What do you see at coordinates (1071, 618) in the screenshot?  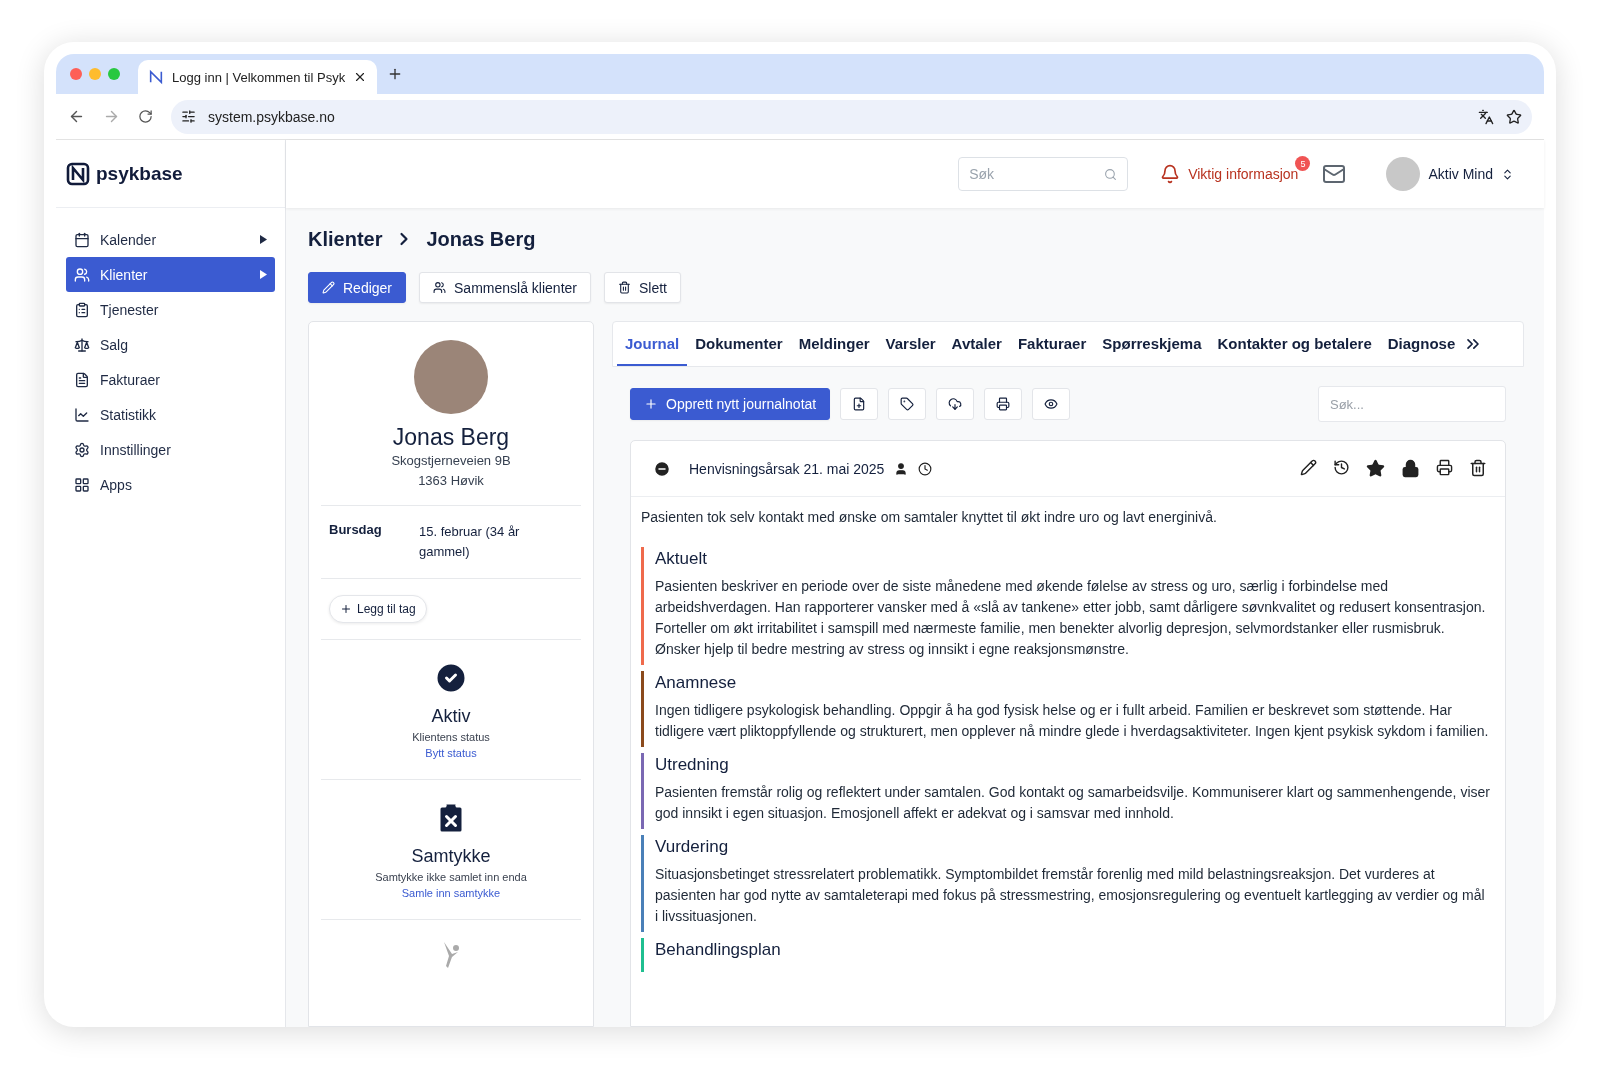 I see `section-text: Pasienten beskriver en periode over de siste månedene med økende følelse av stress og uro, særlig i forbindelse med arbeidshverdagen. Han rapporterer vansker med å «slå av tankene» etter jobb, samt dårligere søvnkvalitet og redusert konsentrasjon. Forteller om økt irritabilitet i samspill med nærmeste familie, men benekter alvorlig depresjon, selvmordstanker eller rusmisbruk. Ønsker hjelp til bedre mestring av stress og innsikt i egne reaksjonsmønstre.` at bounding box center [1071, 618].